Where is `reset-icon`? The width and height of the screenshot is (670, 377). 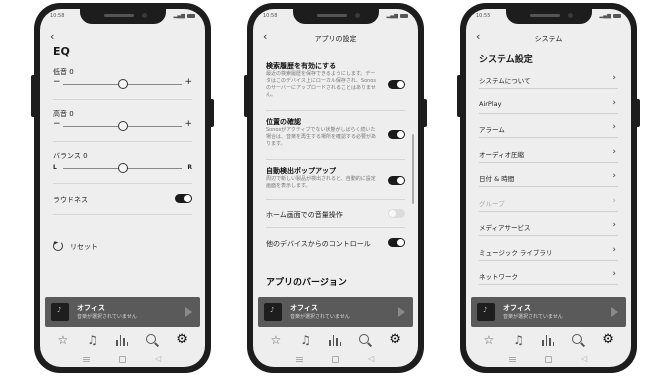
reset-icon is located at coordinates (58, 246).